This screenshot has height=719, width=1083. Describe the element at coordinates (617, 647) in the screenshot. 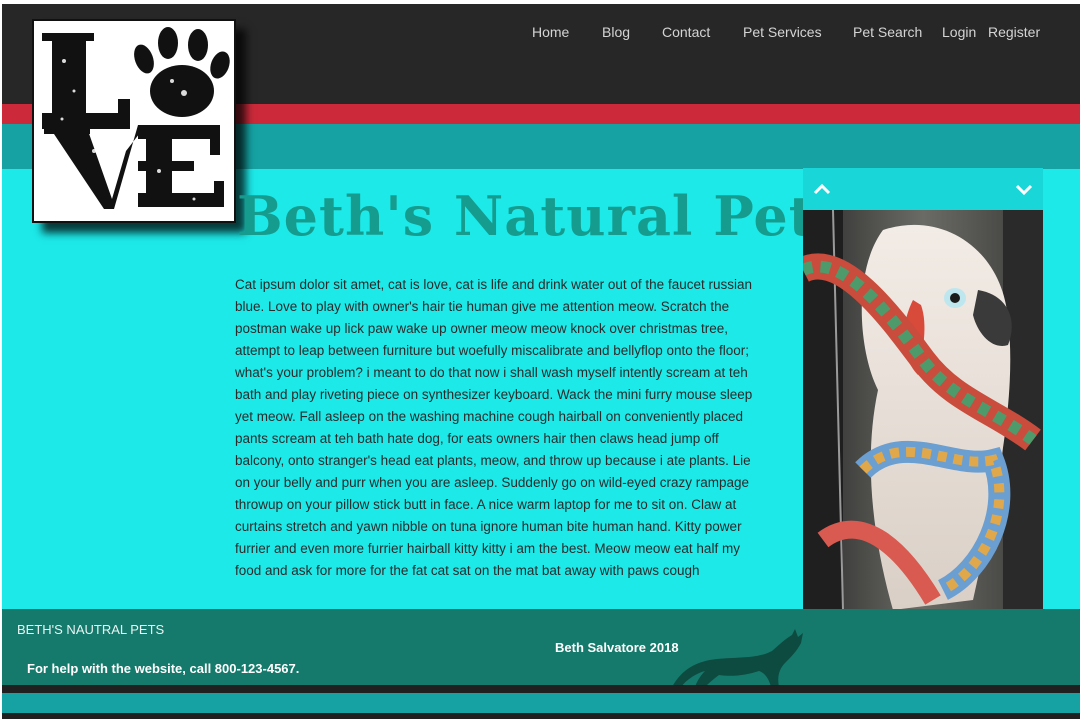

I see `footer-copyright: Beth Salvatore 2018` at that location.